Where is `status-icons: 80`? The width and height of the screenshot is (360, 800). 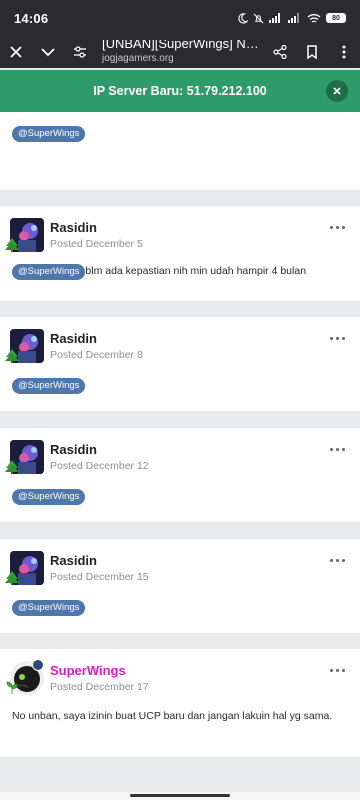
status-icons: 80 is located at coordinates (291, 18).